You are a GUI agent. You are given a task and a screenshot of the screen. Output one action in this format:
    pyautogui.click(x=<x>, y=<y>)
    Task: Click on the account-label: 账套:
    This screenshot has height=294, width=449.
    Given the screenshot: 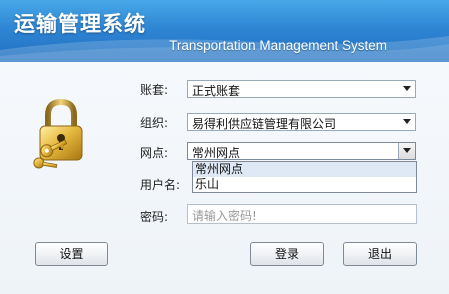 What is the action you would take?
    pyautogui.click(x=154, y=90)
    